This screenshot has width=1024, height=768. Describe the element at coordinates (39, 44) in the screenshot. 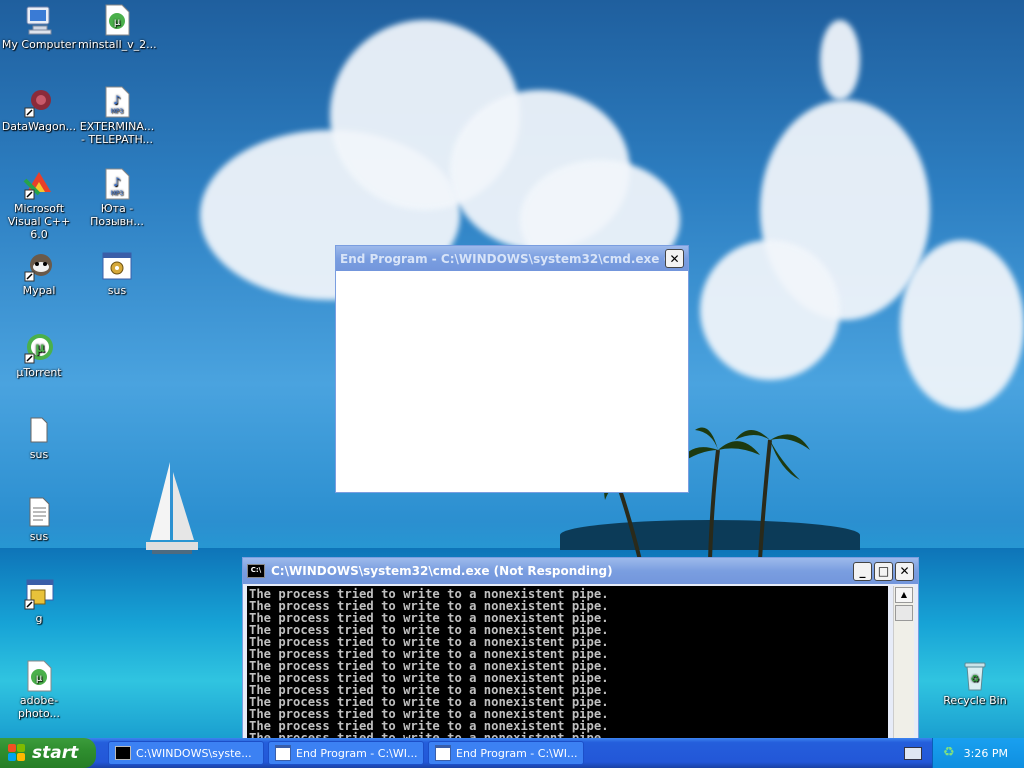

I see `desktop-icon-label: My Computer` at that location.